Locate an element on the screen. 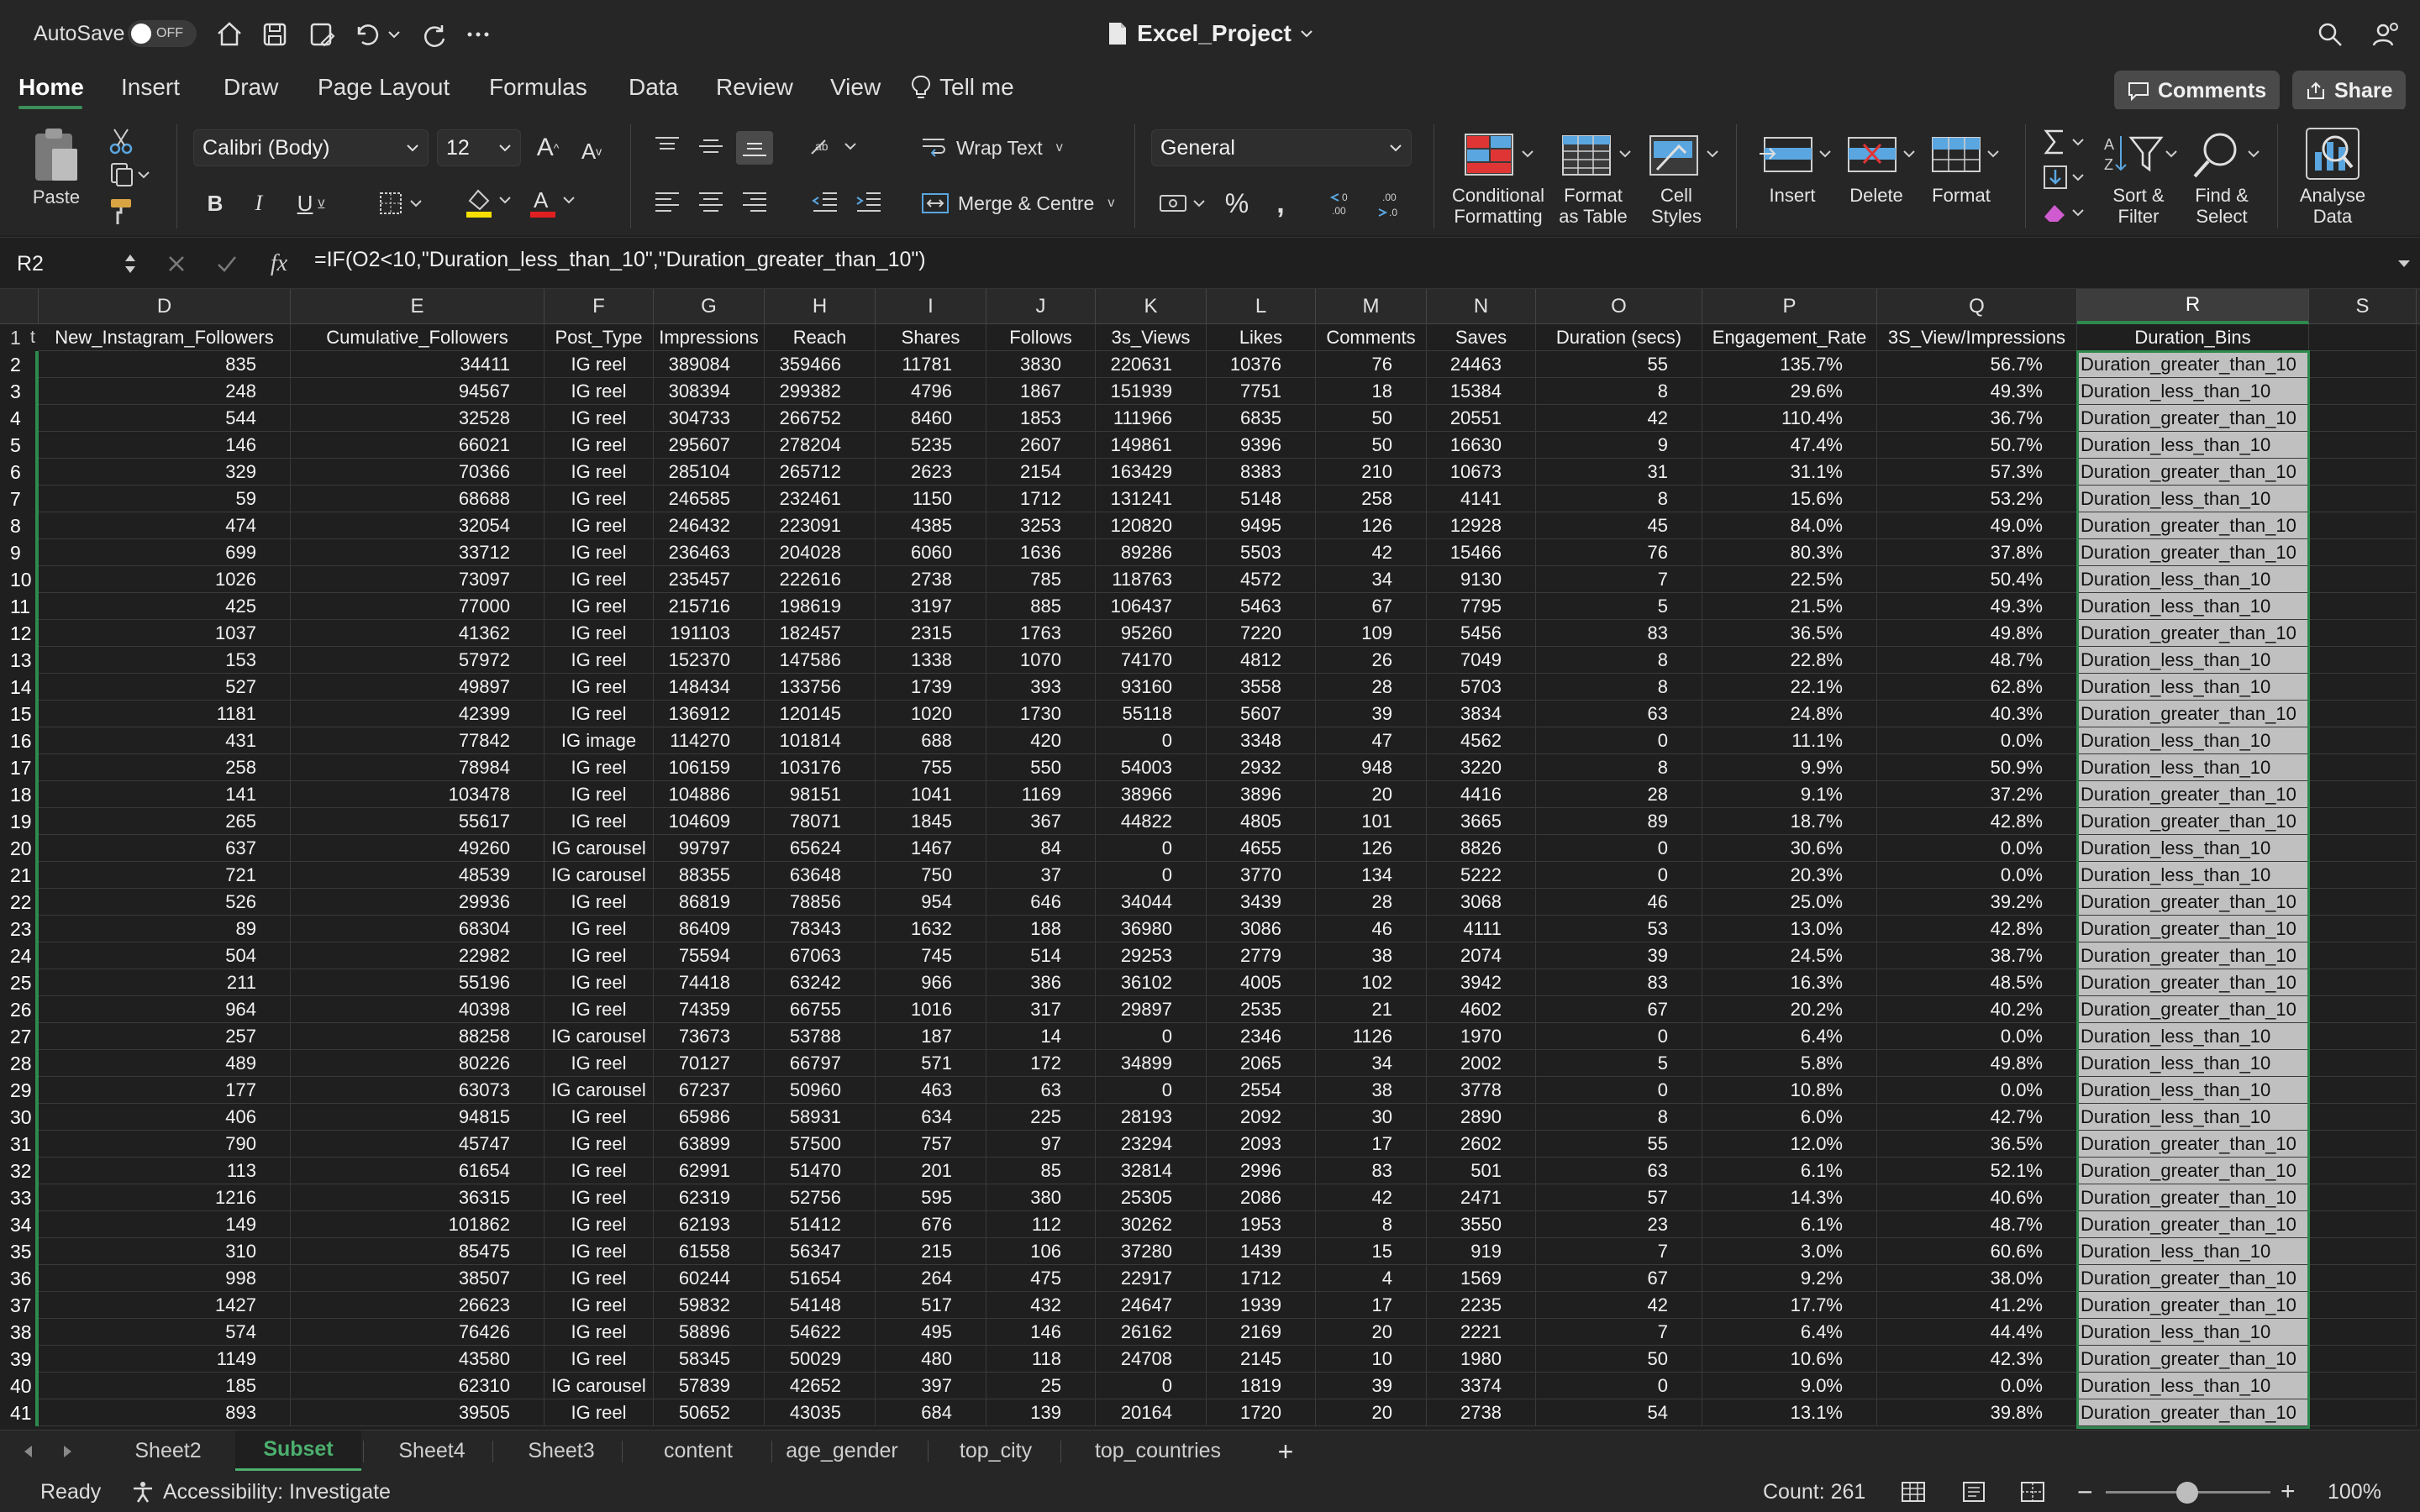 This screenshot has width=2420, height=1512. cell-e39: 43580 is located at coordinates (417, 1359).